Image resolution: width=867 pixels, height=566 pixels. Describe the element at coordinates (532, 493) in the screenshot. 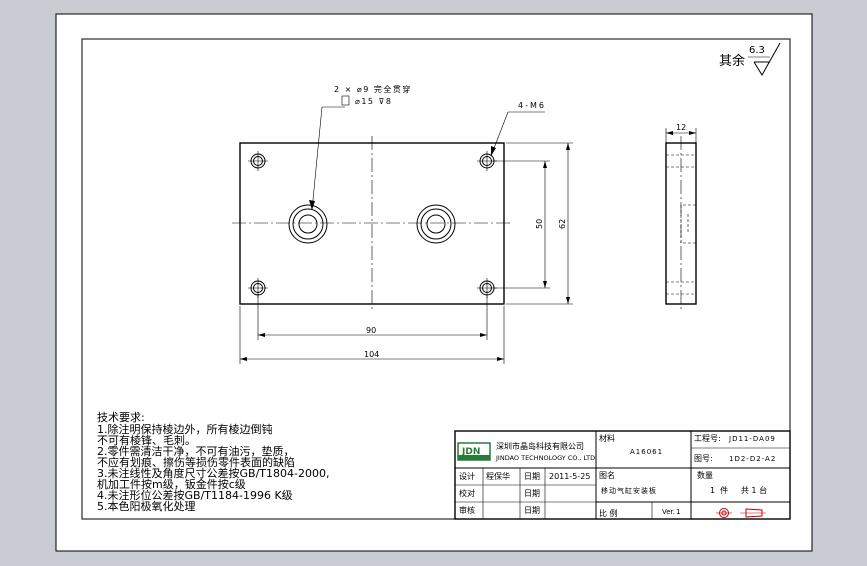

I see `date-label-2: 日期` at that location.